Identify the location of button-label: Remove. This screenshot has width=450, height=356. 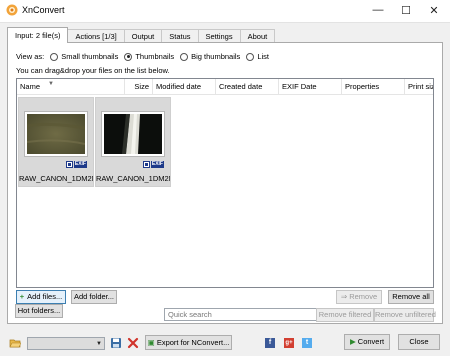
(363, 296).